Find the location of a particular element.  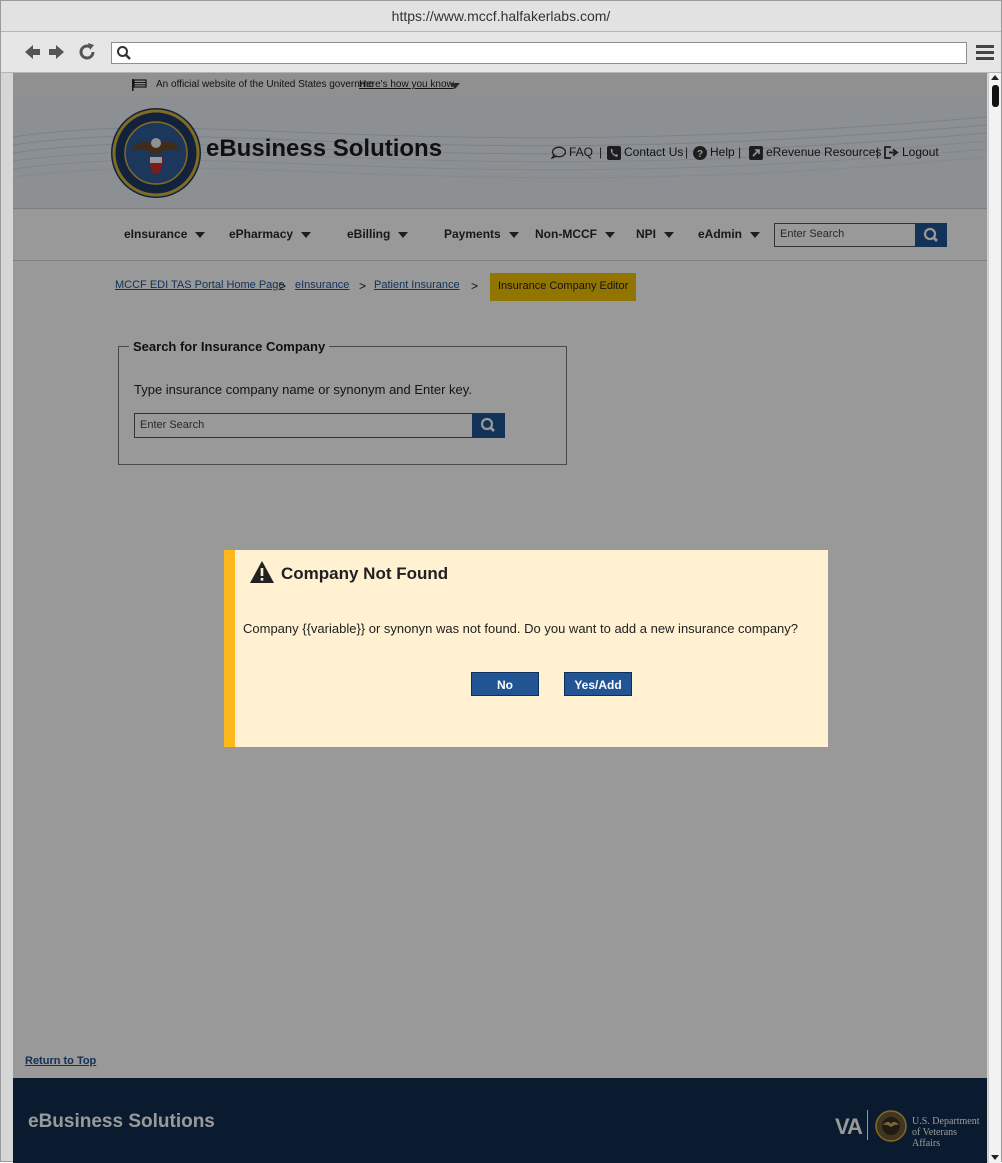

url-bar: https://www.mccf.halfakerlabs.com/ is located at coordinates (501, 16).